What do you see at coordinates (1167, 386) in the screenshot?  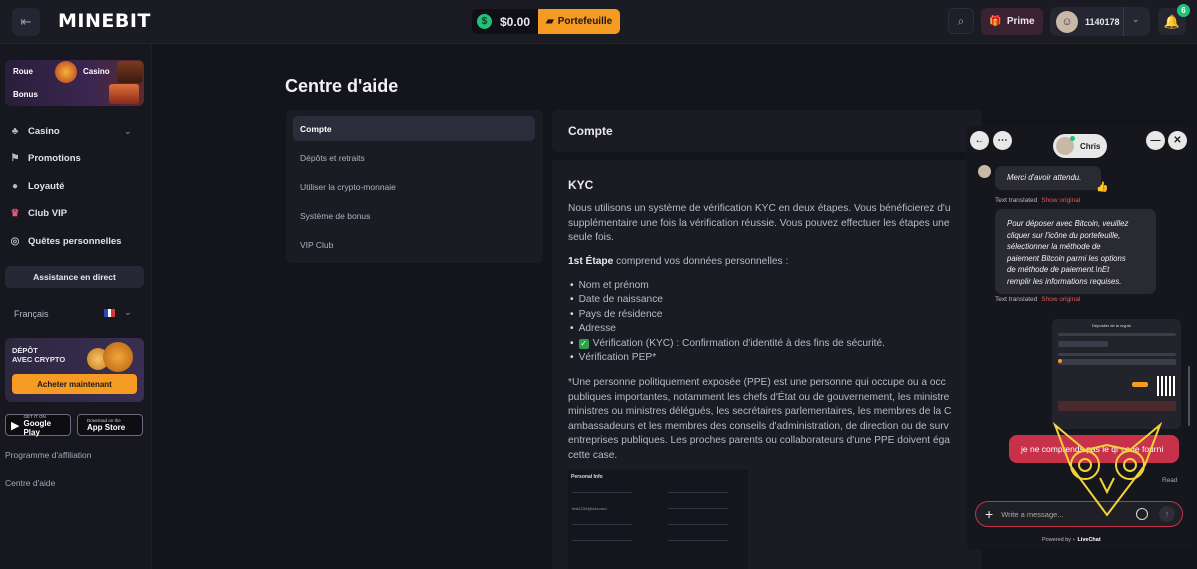 I see `qr-code-icon` at bounding box center [1167, 386].